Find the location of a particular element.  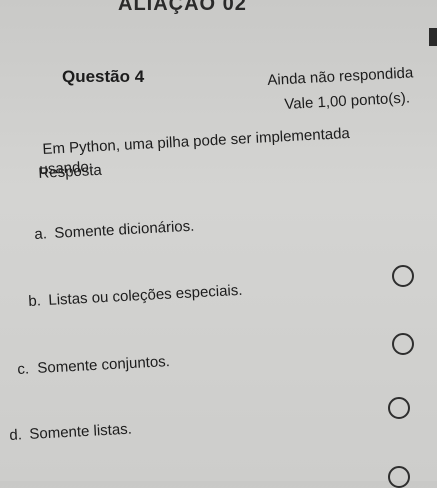

option-c-text: Somente conjuntos. is located at coordinates (103, 365).